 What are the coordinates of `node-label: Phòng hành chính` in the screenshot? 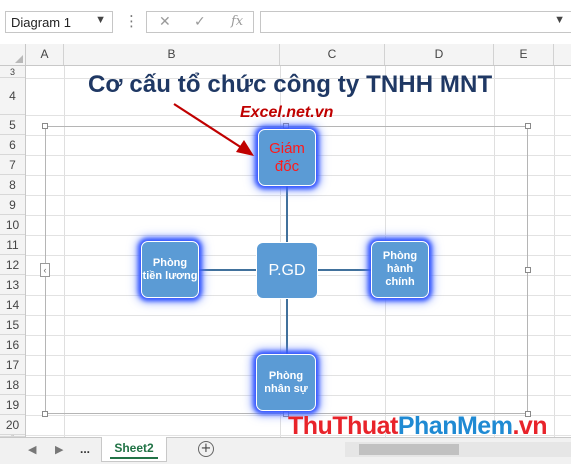 It's located at (400, 269).